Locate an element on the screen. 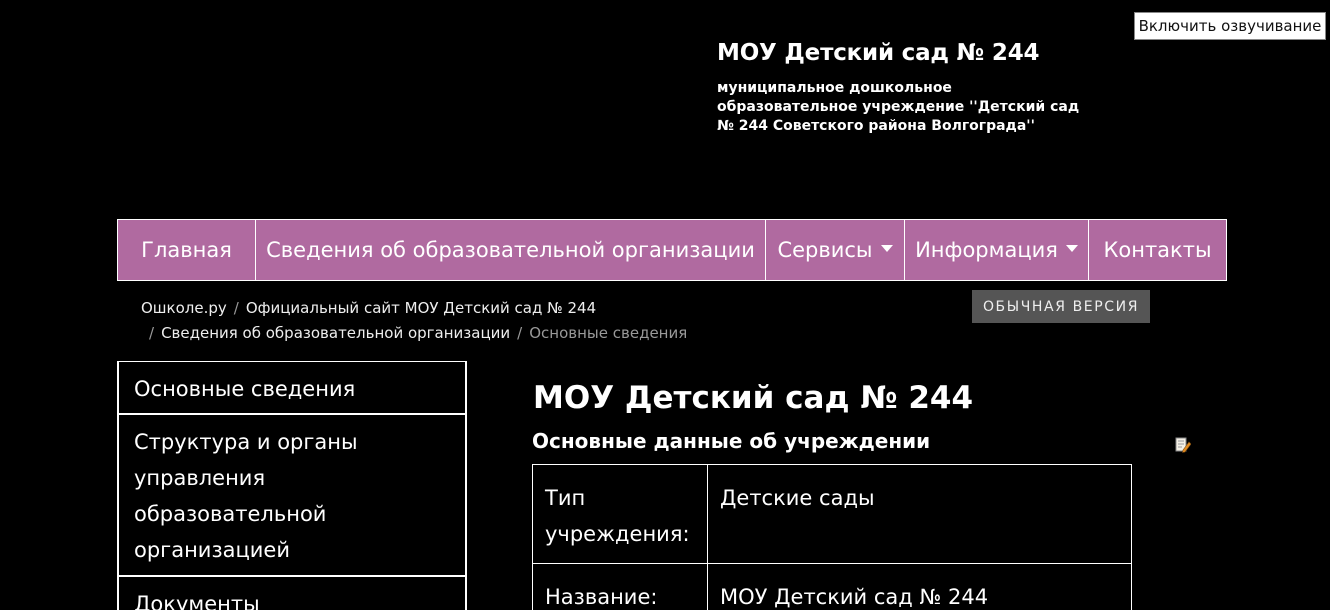 This screenshot has width=1330, height=610. table-cell-value: МОУ Детский сад № 244 is located at coordinates (919, 586).